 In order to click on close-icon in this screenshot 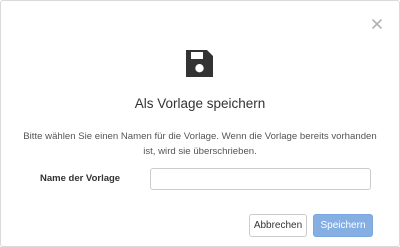, I will do `click(377, 24)`.